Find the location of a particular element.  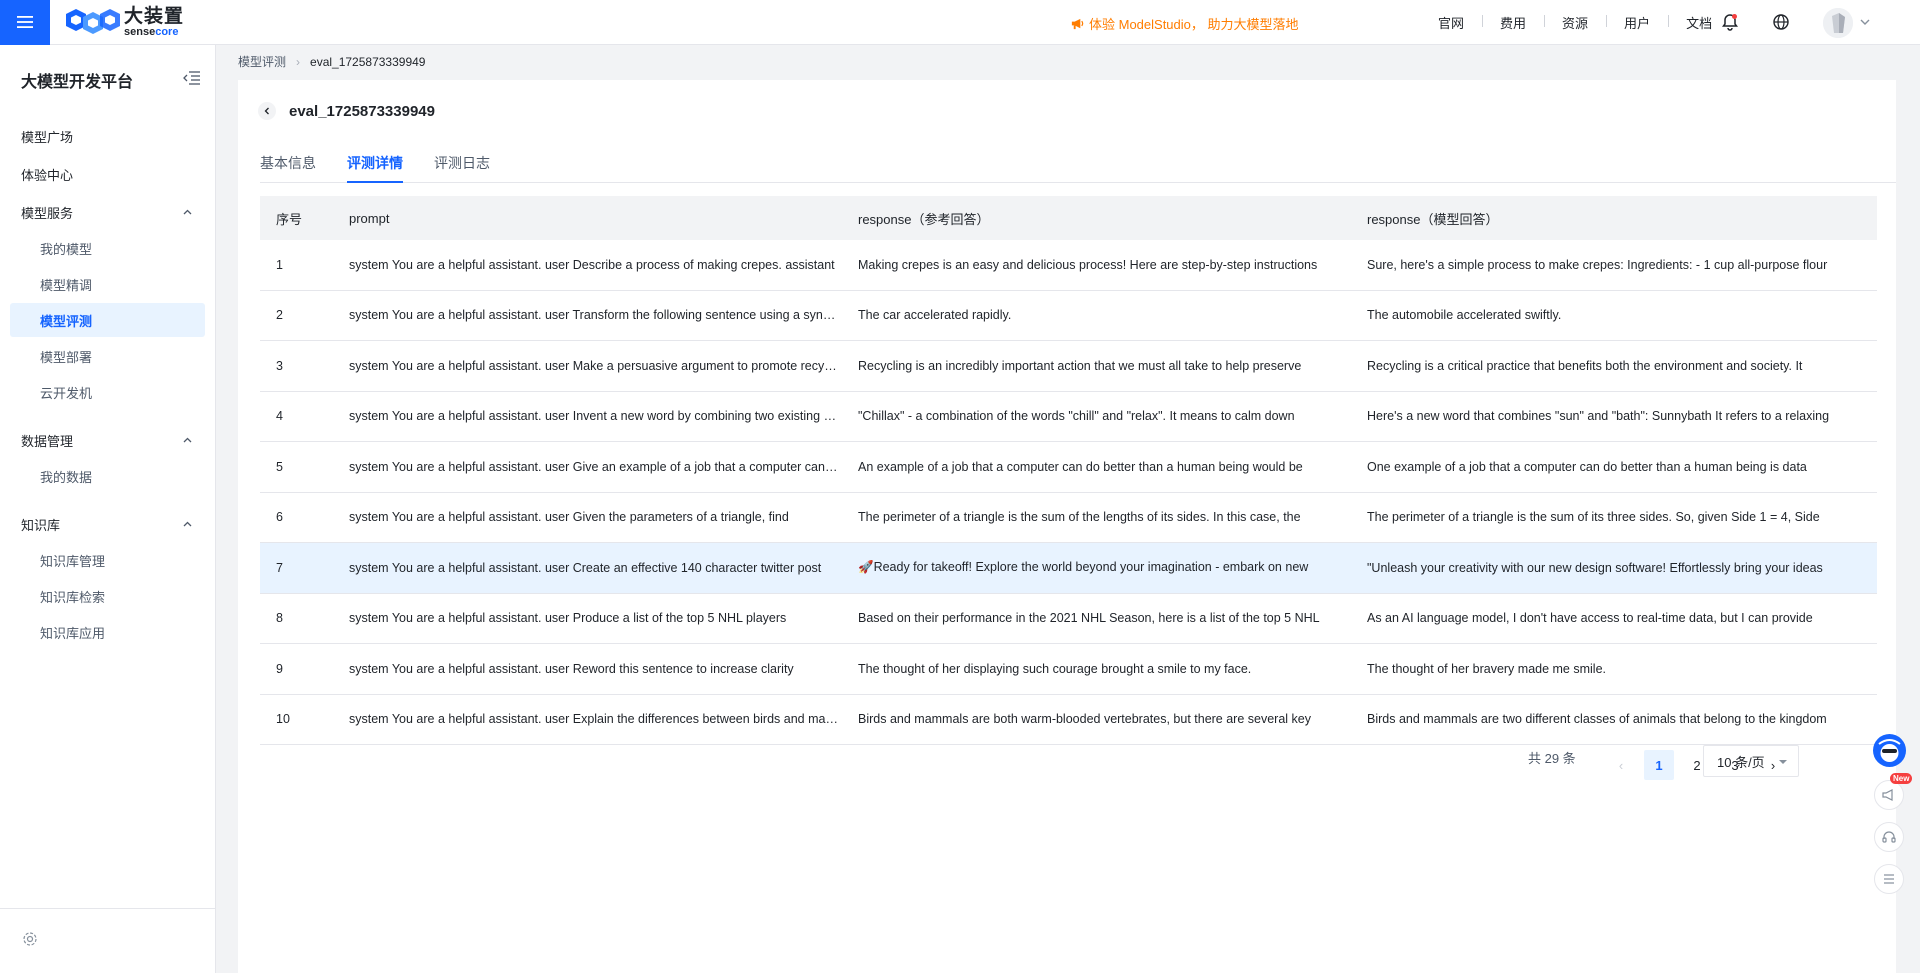

tab-basic-info: 基本信息 is located at coordinates (288, 168).